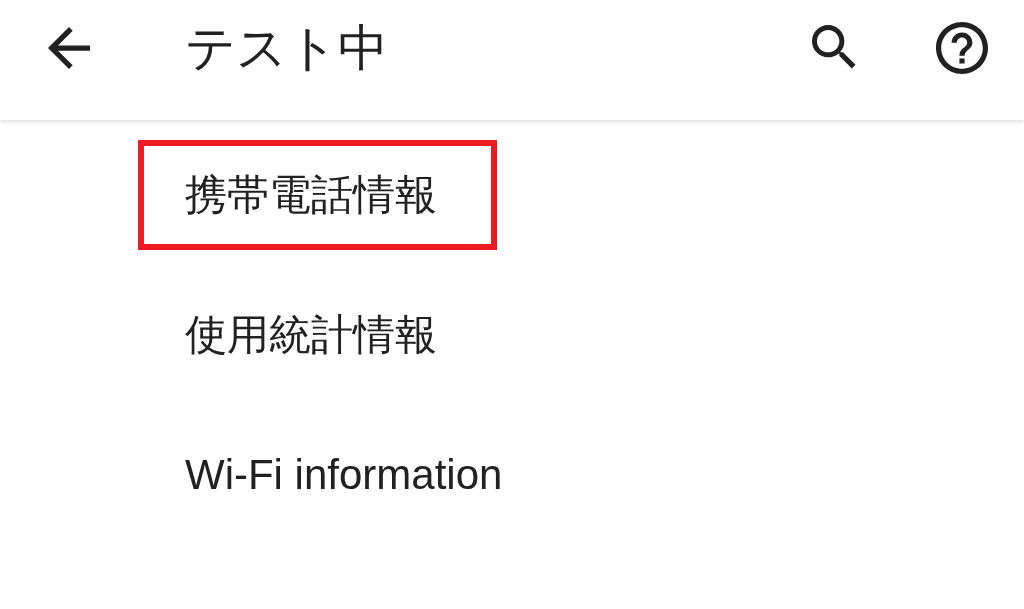 The height and width of the screenshot is (609, 1024). Describe the element at coordinates (286, 48) in the screenshot. I see `screen-title: テスト中` at that location.